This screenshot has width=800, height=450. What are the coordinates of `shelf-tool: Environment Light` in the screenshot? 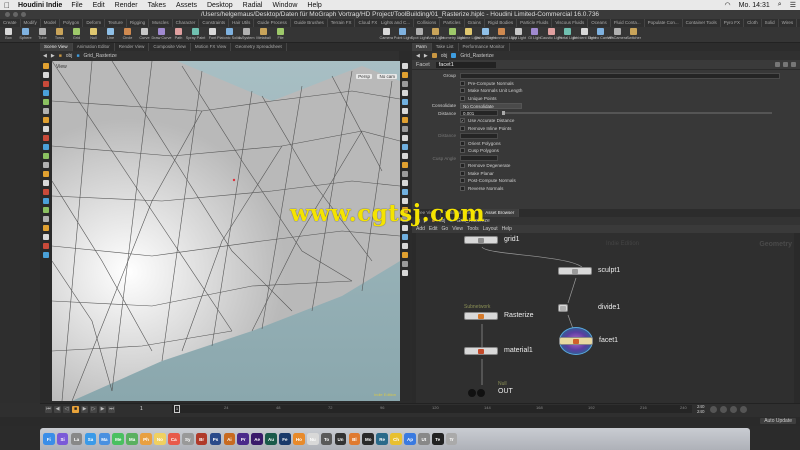 It's located at (501, 35).